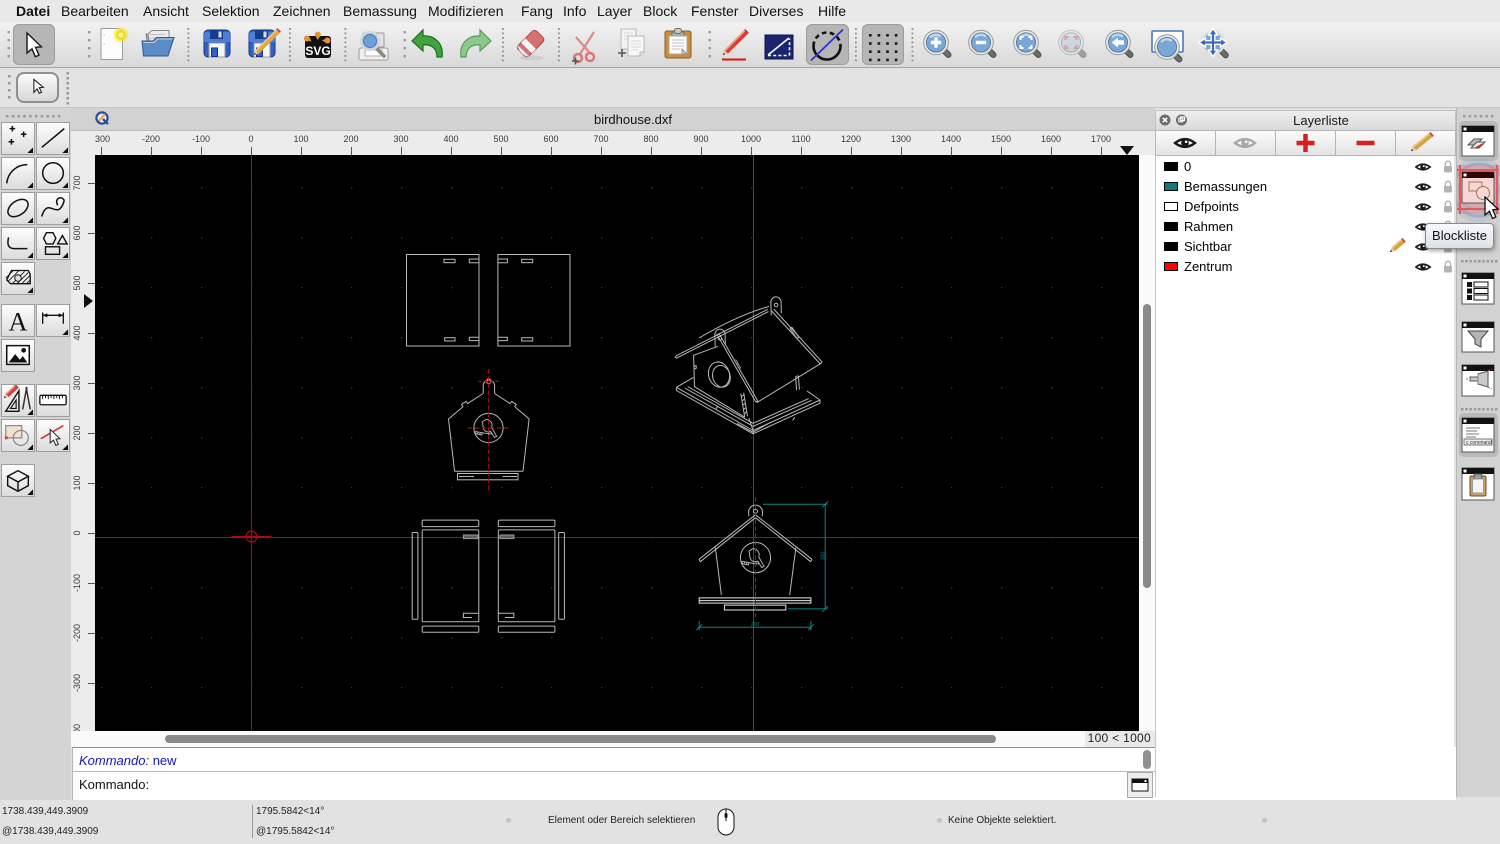 This screenshot has width=1500, height=844. What do you see at coordinates (824, 556) in the screenshot?
I see `svg-text: 300` at bounding box center [824, 556].